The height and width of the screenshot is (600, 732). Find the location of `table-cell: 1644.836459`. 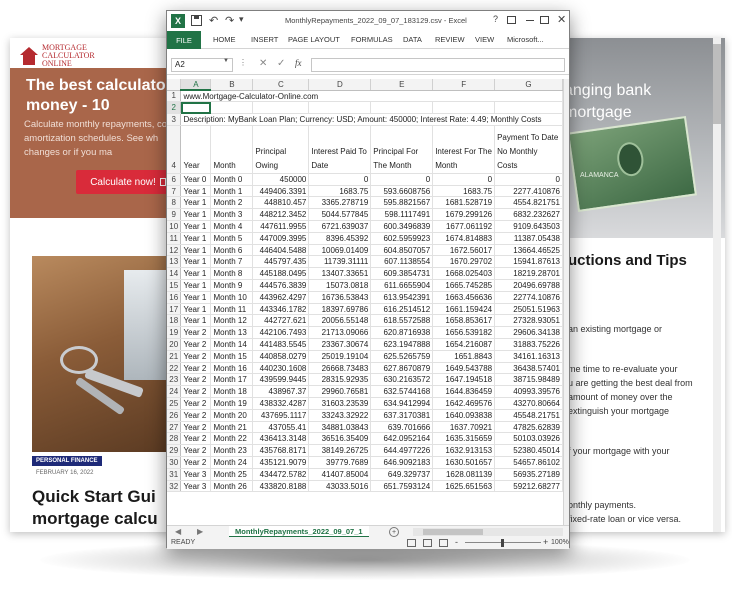

table-cell: 1644.836459 is located at coordinates (464, 392).